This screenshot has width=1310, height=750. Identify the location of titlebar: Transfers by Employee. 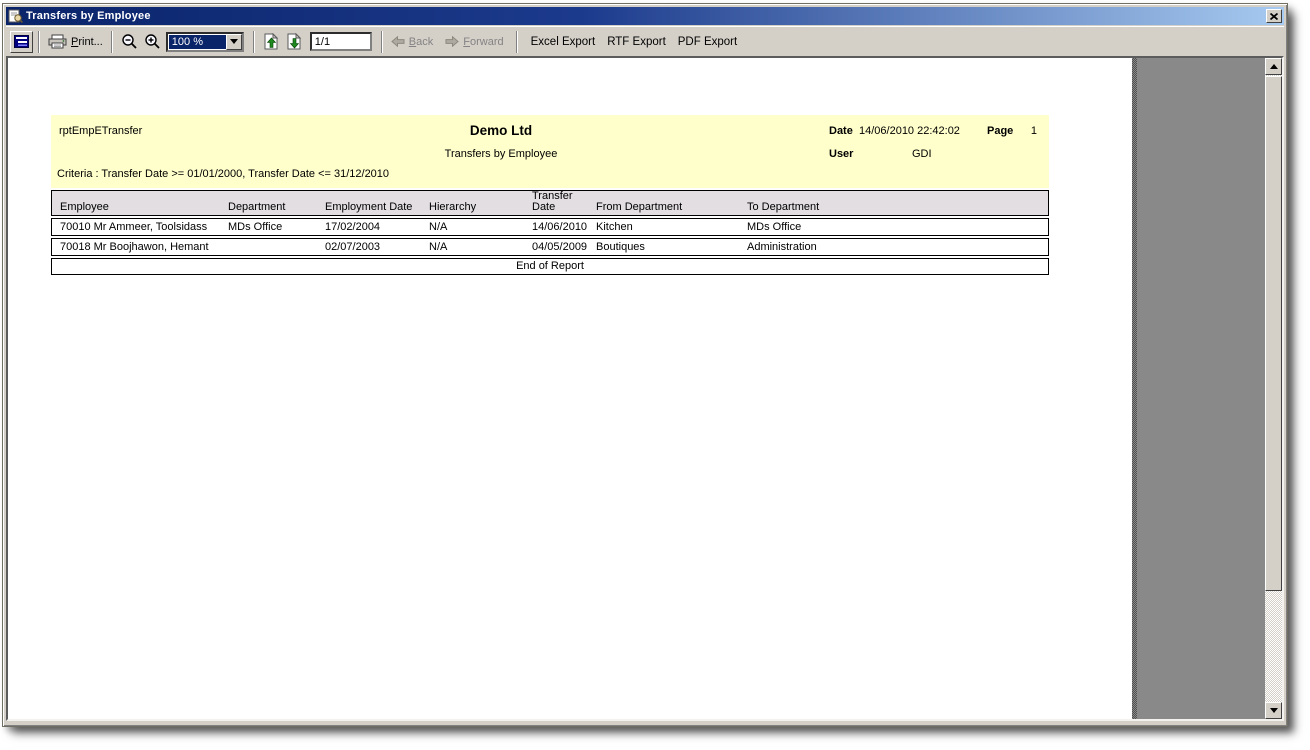
(645, 16).